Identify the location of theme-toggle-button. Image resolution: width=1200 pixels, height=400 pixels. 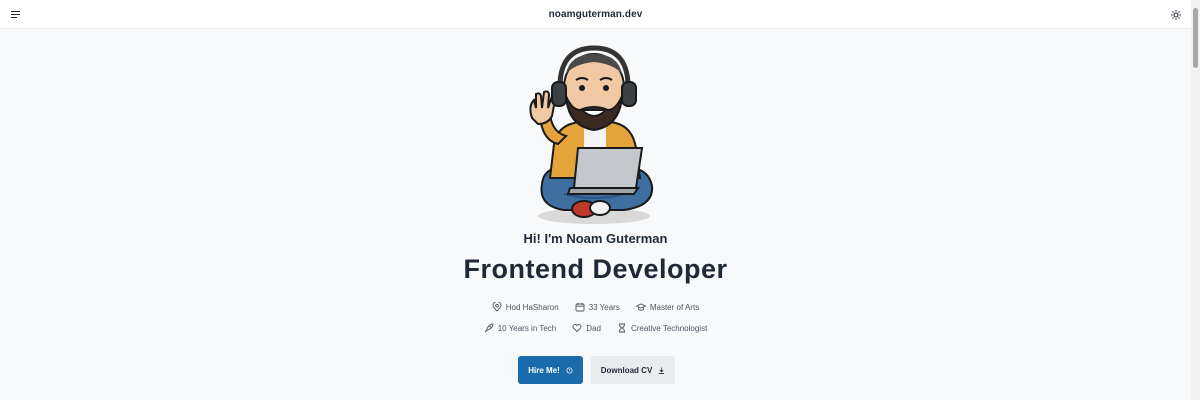
(1176, 14).